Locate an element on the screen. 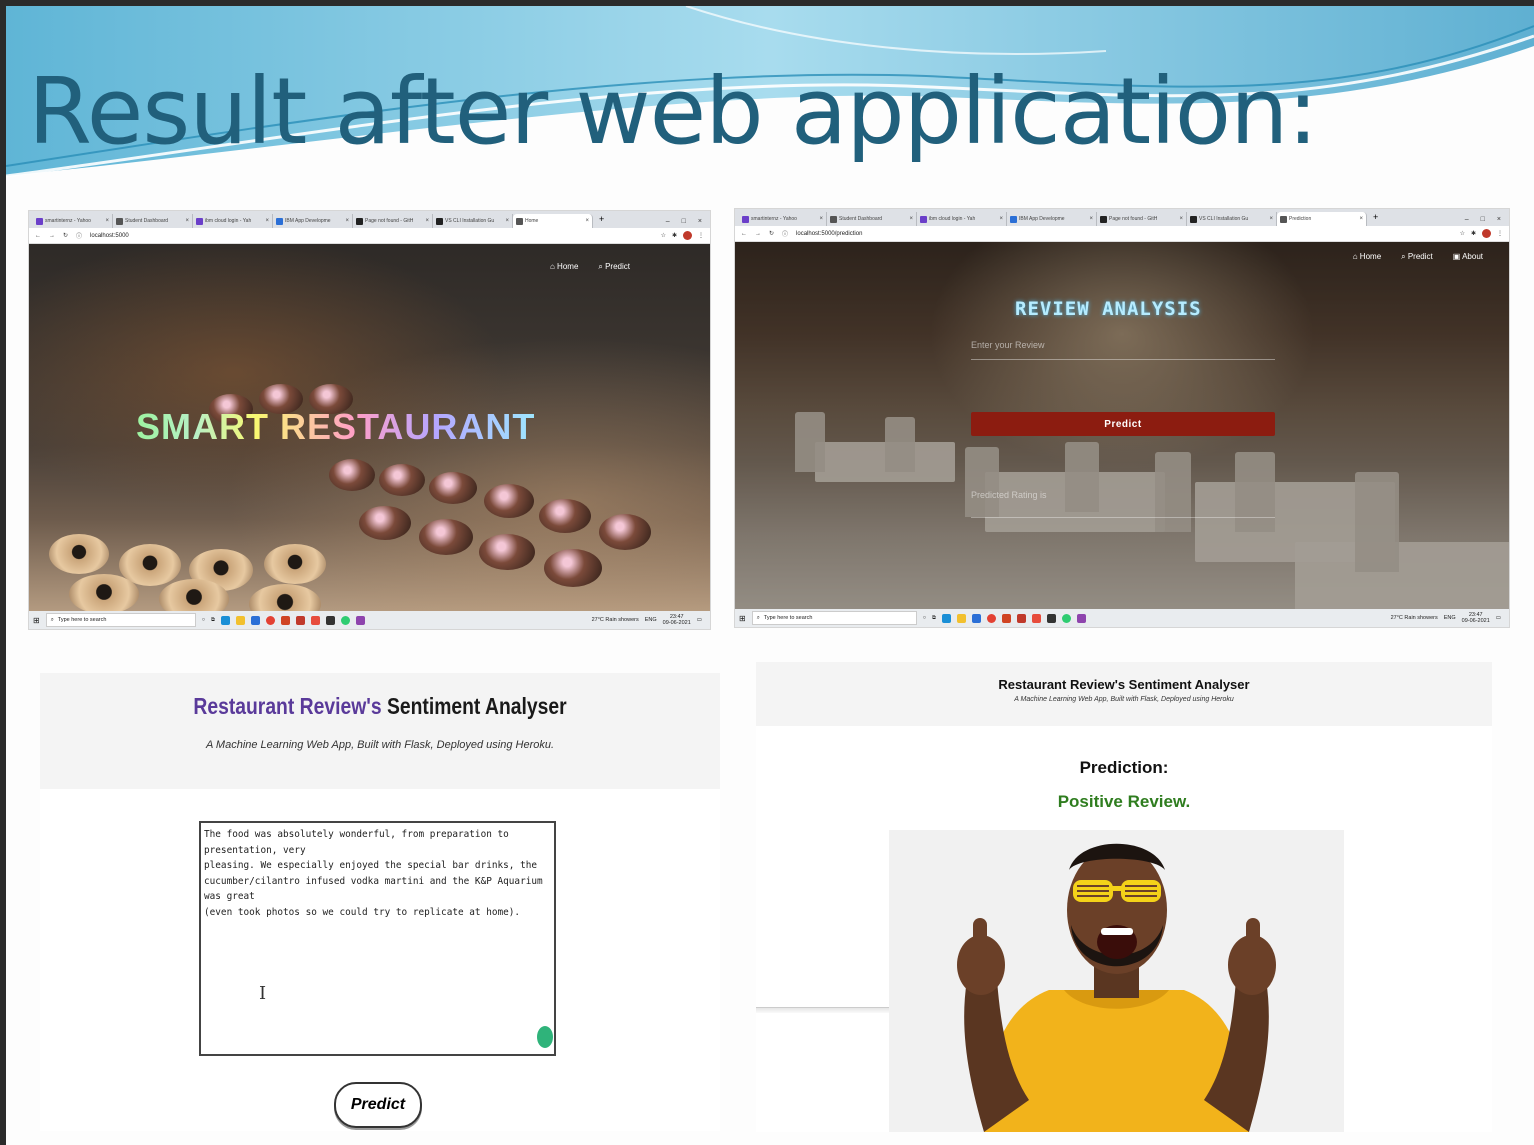  nav-about: ▣ About is located at coordinates (1468, 257).